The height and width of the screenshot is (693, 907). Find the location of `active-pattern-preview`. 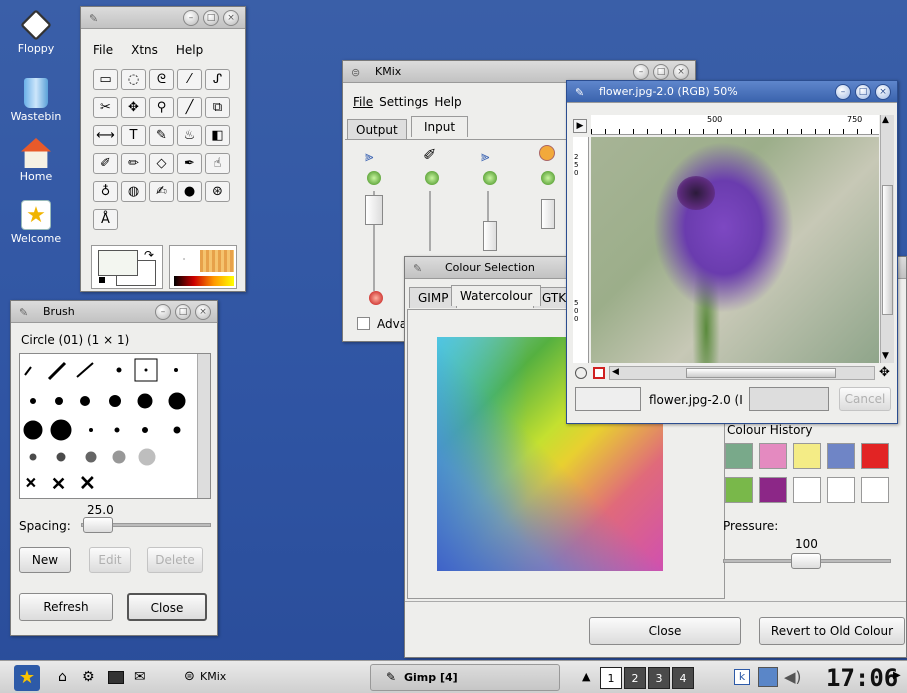

active-pattern-preview is located at coordinates (217, 261).